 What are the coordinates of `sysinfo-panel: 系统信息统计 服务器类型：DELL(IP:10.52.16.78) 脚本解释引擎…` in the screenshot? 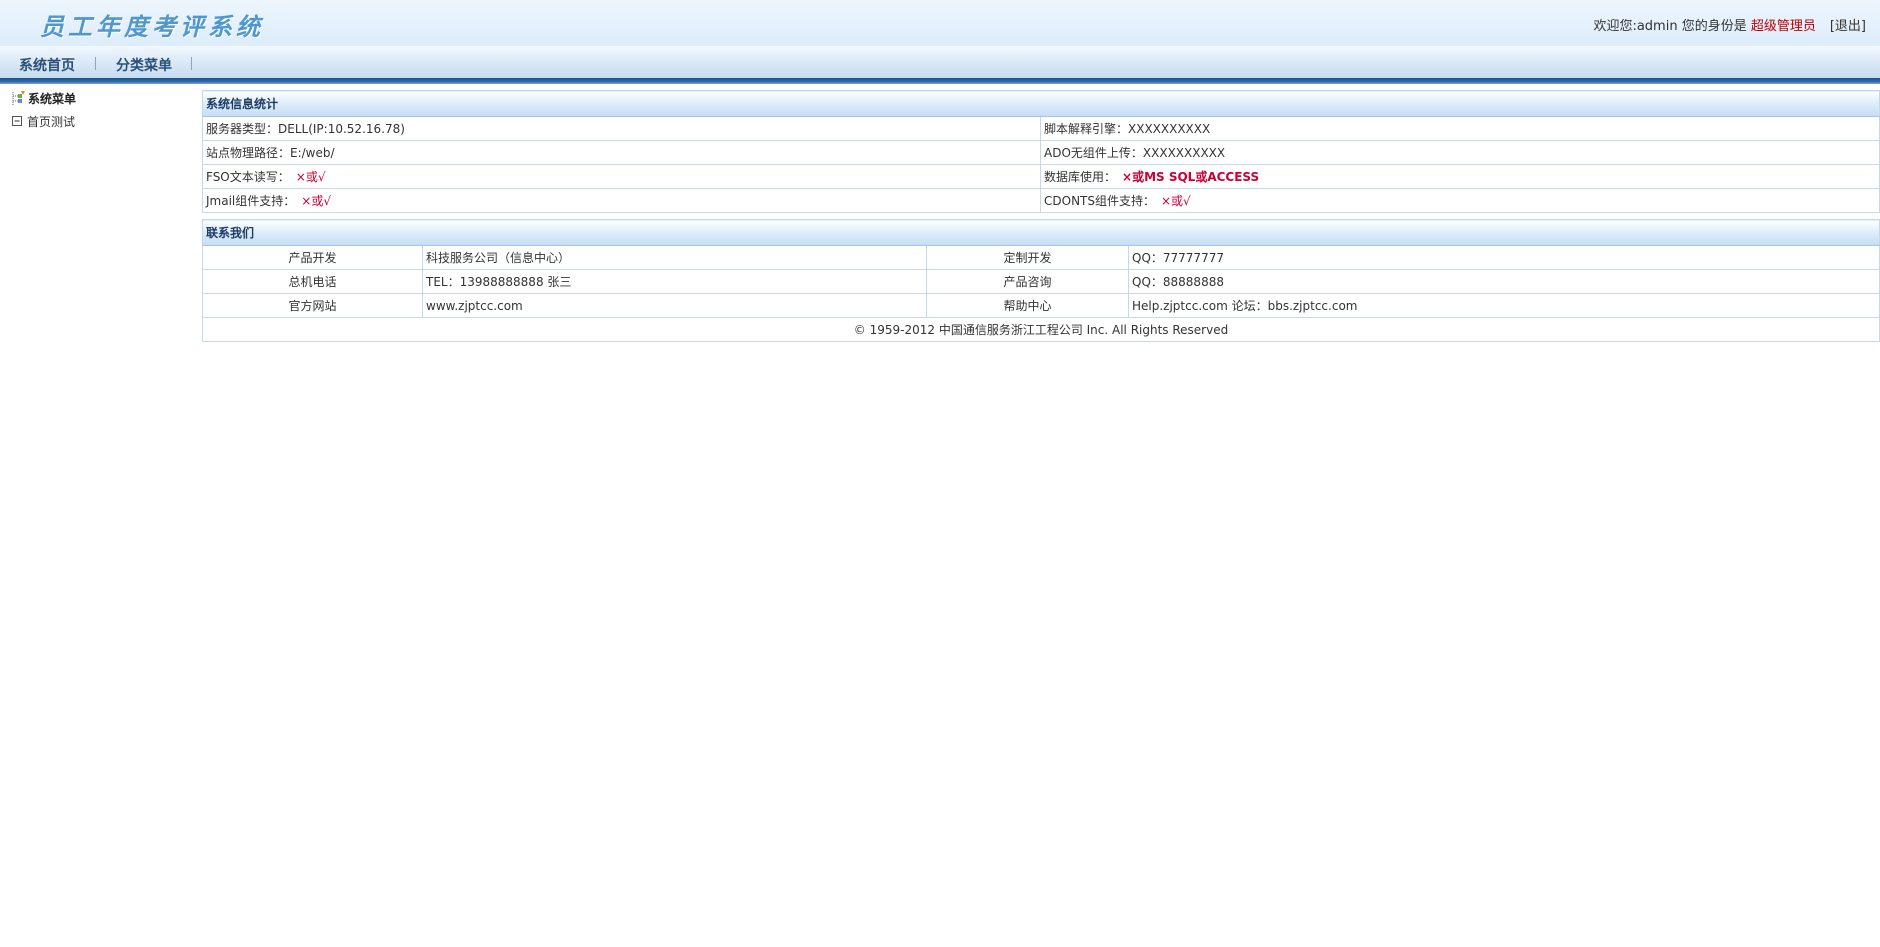 It's located at (1040, 151).